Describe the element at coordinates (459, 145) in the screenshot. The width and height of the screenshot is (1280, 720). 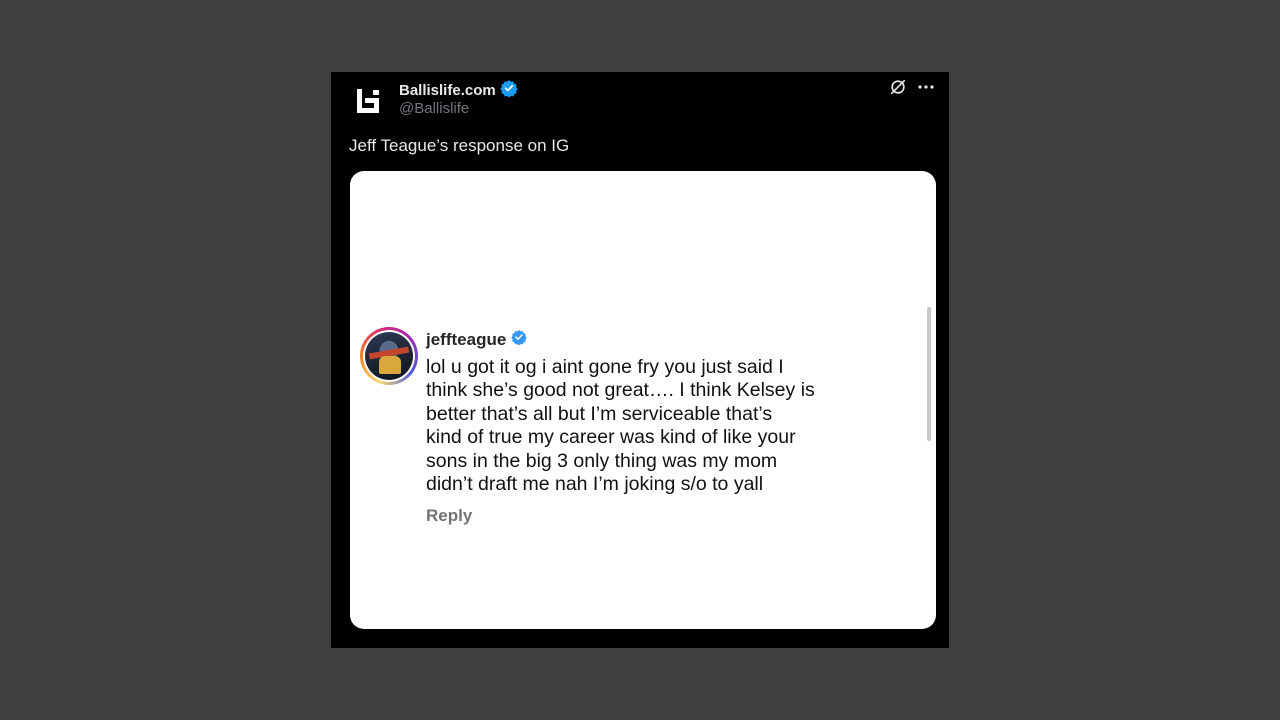
I see `tweet-text: Jeff Teague’s response on IG` at that location.